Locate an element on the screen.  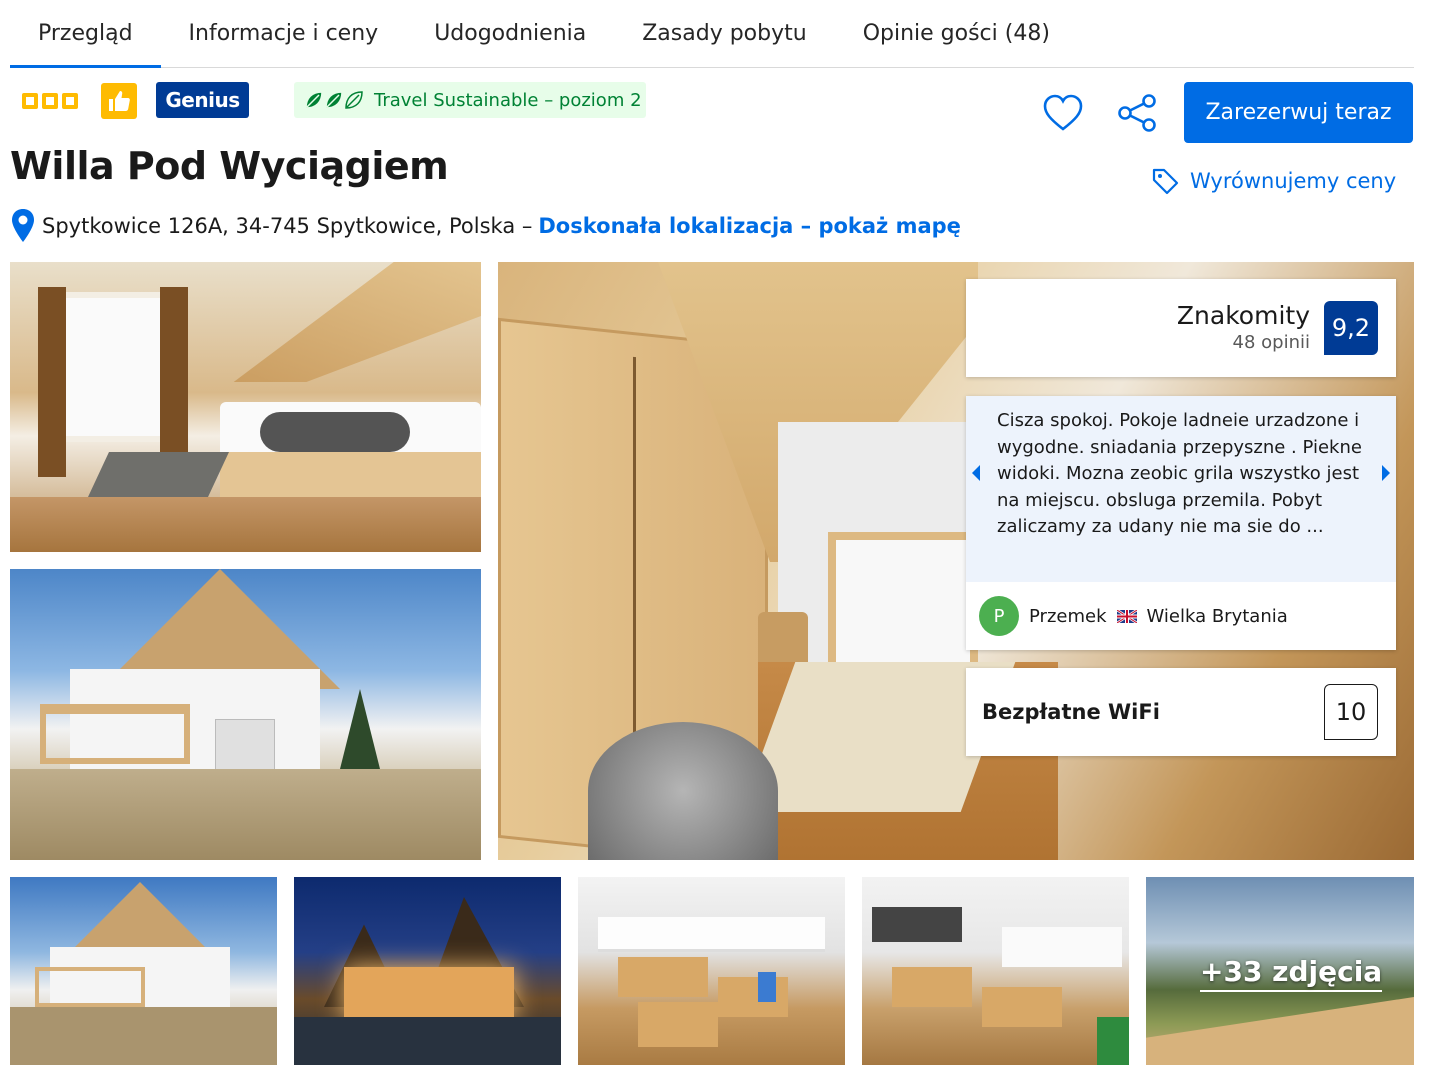
tab-house-rules: Zasady pobytu is located at coordinates (724, 33).